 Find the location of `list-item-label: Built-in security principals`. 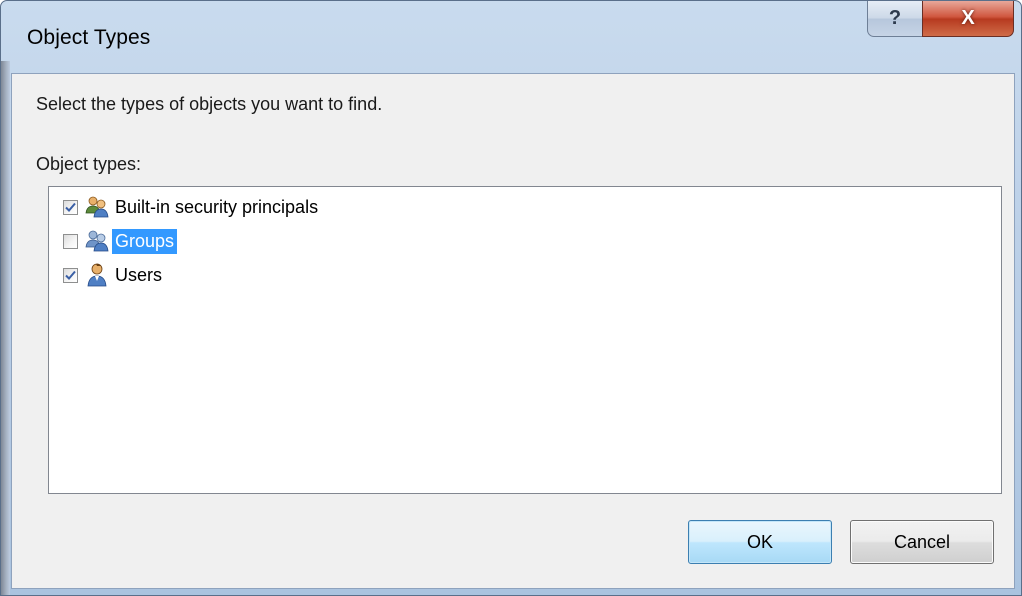

list-item-label: Built-in security principals is located at coordinates (217, 206).